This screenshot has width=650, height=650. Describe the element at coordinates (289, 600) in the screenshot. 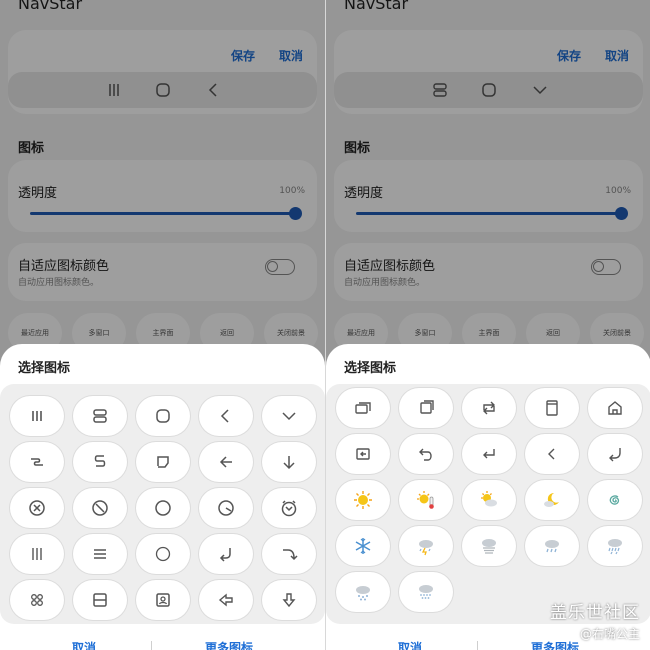

I see `diamond-arrow-down-icon` at that location.